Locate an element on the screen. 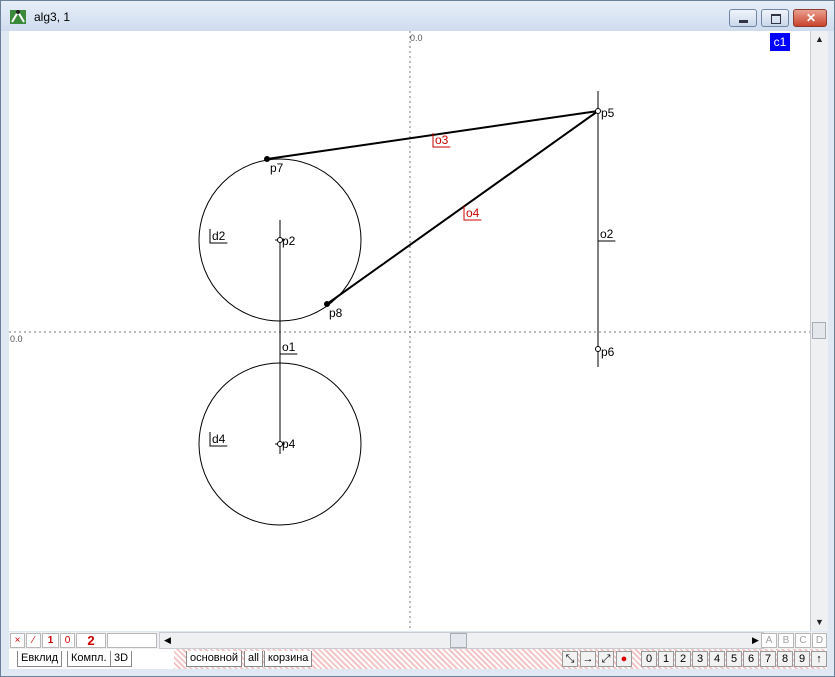 Image resolution: width=835 pixels, height=677 pixels. status-field is located at coordinates (132, 640).